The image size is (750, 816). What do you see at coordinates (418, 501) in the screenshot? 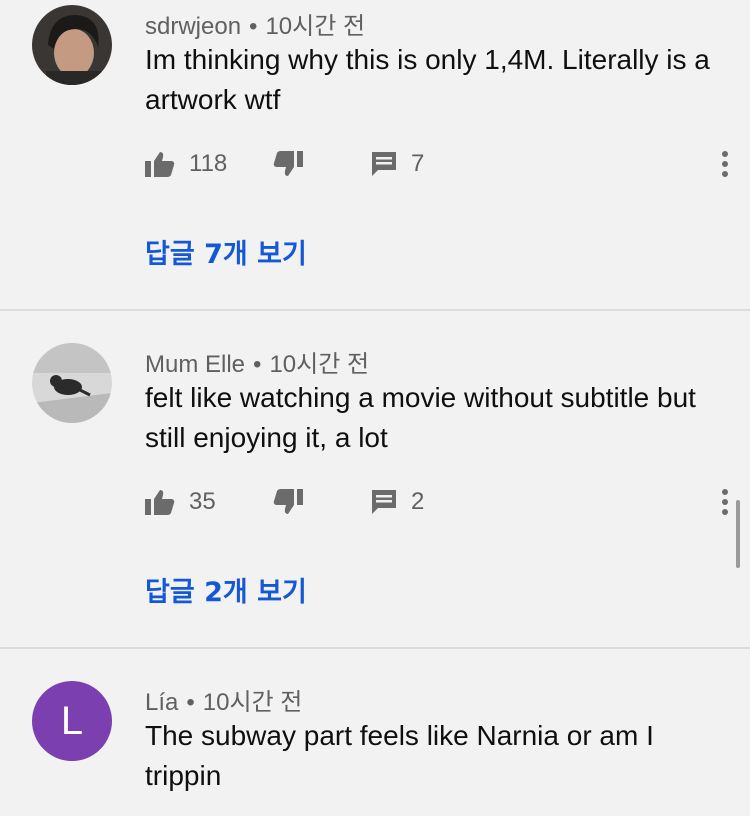
I see `reply-count: 2` at bounding box center [418, 501].